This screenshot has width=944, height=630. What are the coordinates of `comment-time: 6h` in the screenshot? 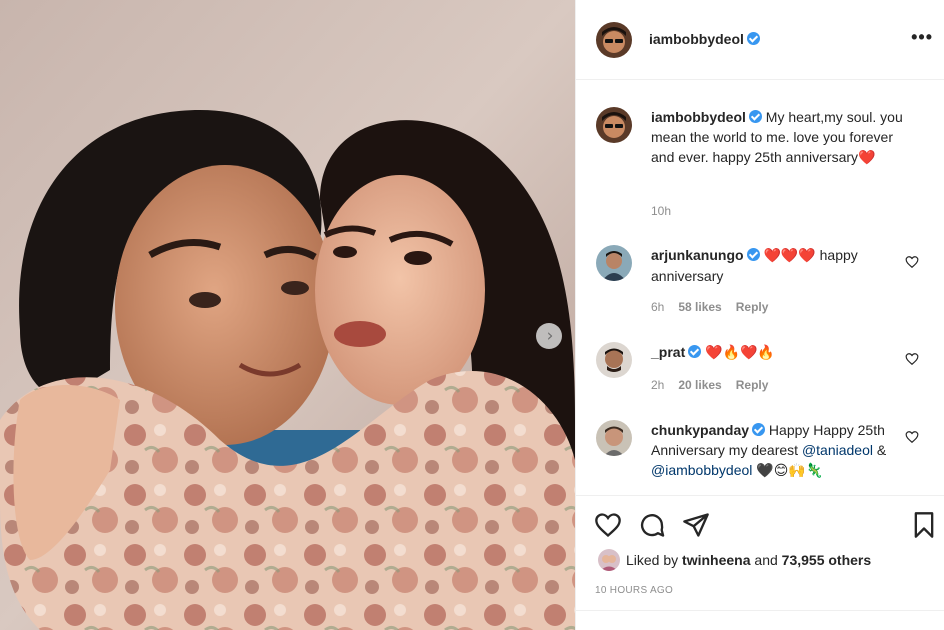 It's located at (658, 307).